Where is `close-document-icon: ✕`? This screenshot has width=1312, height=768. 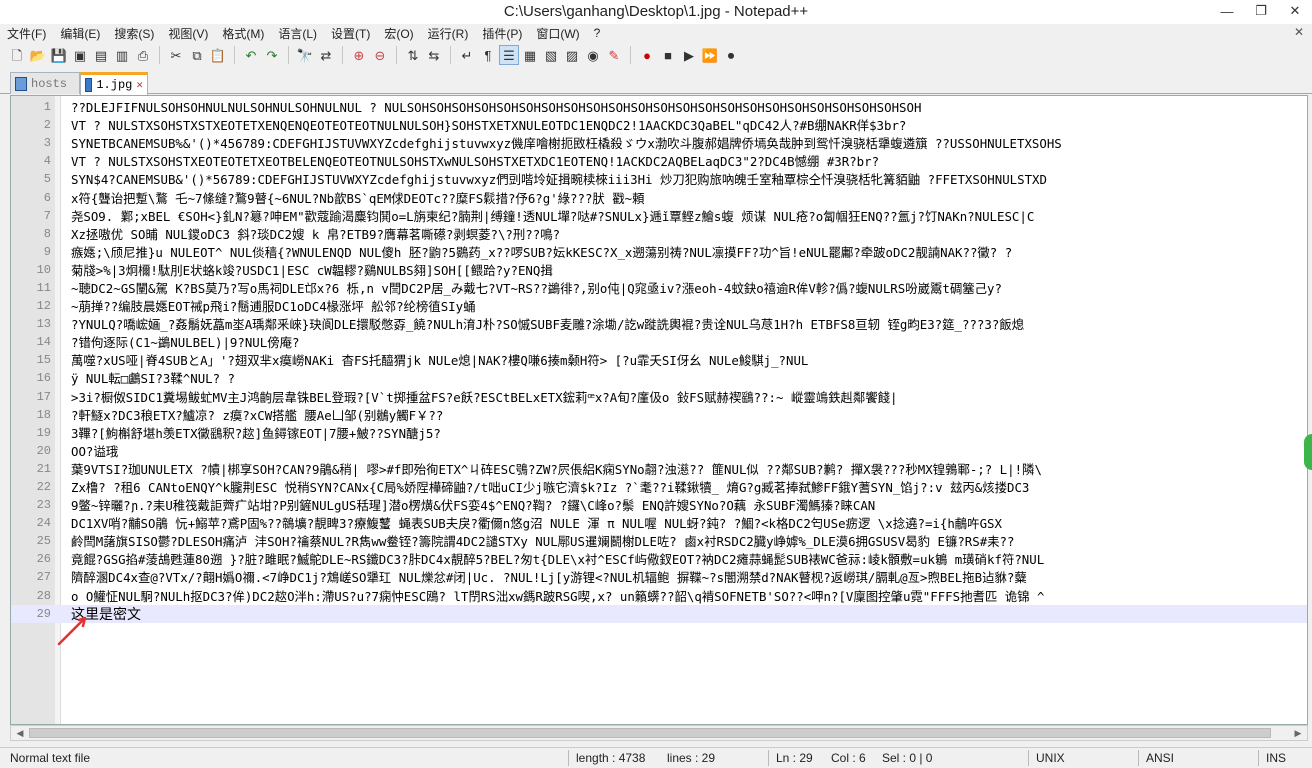
close-document-icon: ✕ is located at coordinates (1299, 32).